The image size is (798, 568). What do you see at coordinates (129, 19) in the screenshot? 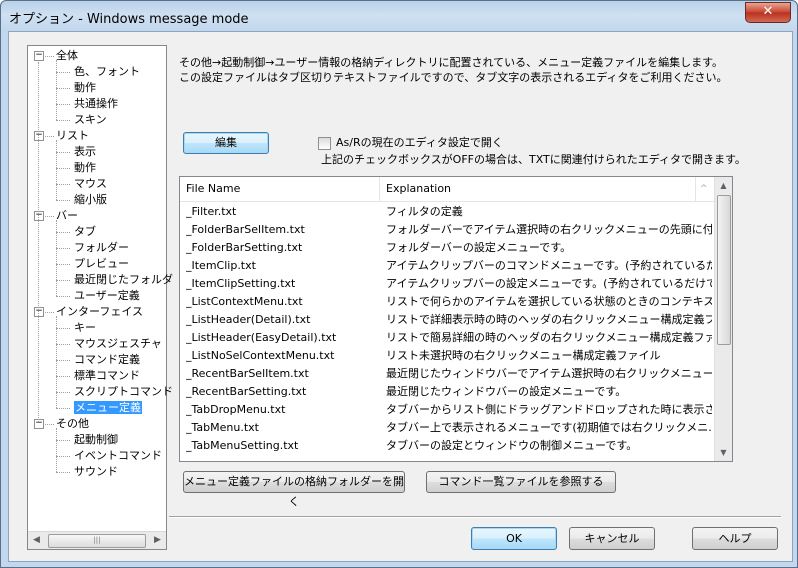
I see `window-title: オプション - Windows message mode` at bounding box center [129, 19].